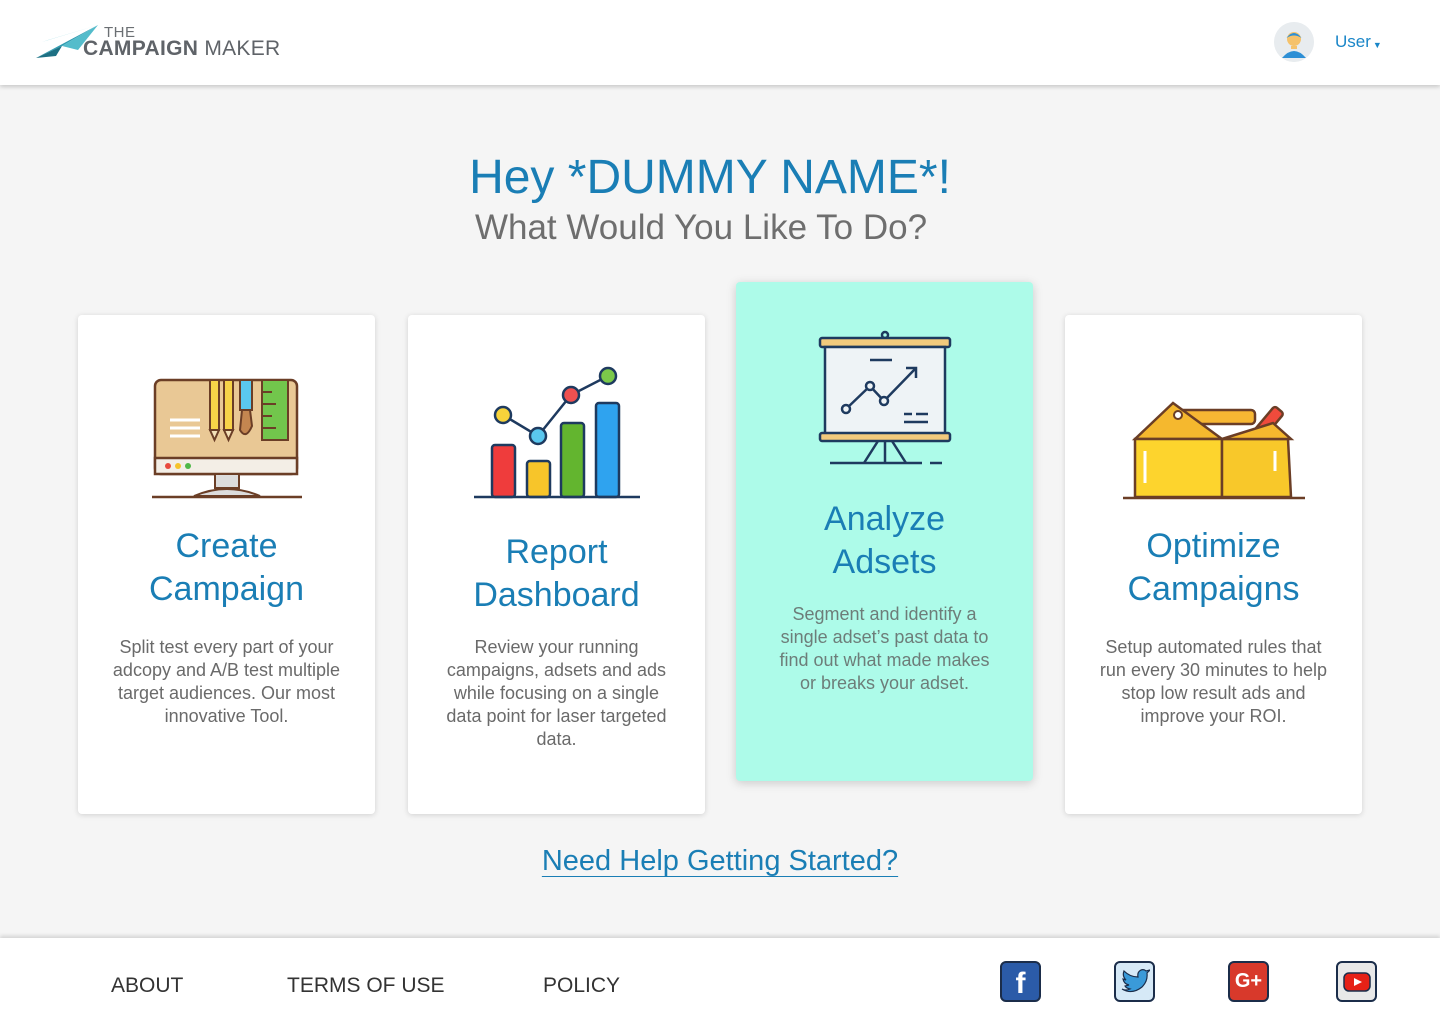 The image size is (1440, 1024). Describe the element at coordinates (1020, 981) in the screenshot. I see `facebook-icon: f` at that location.